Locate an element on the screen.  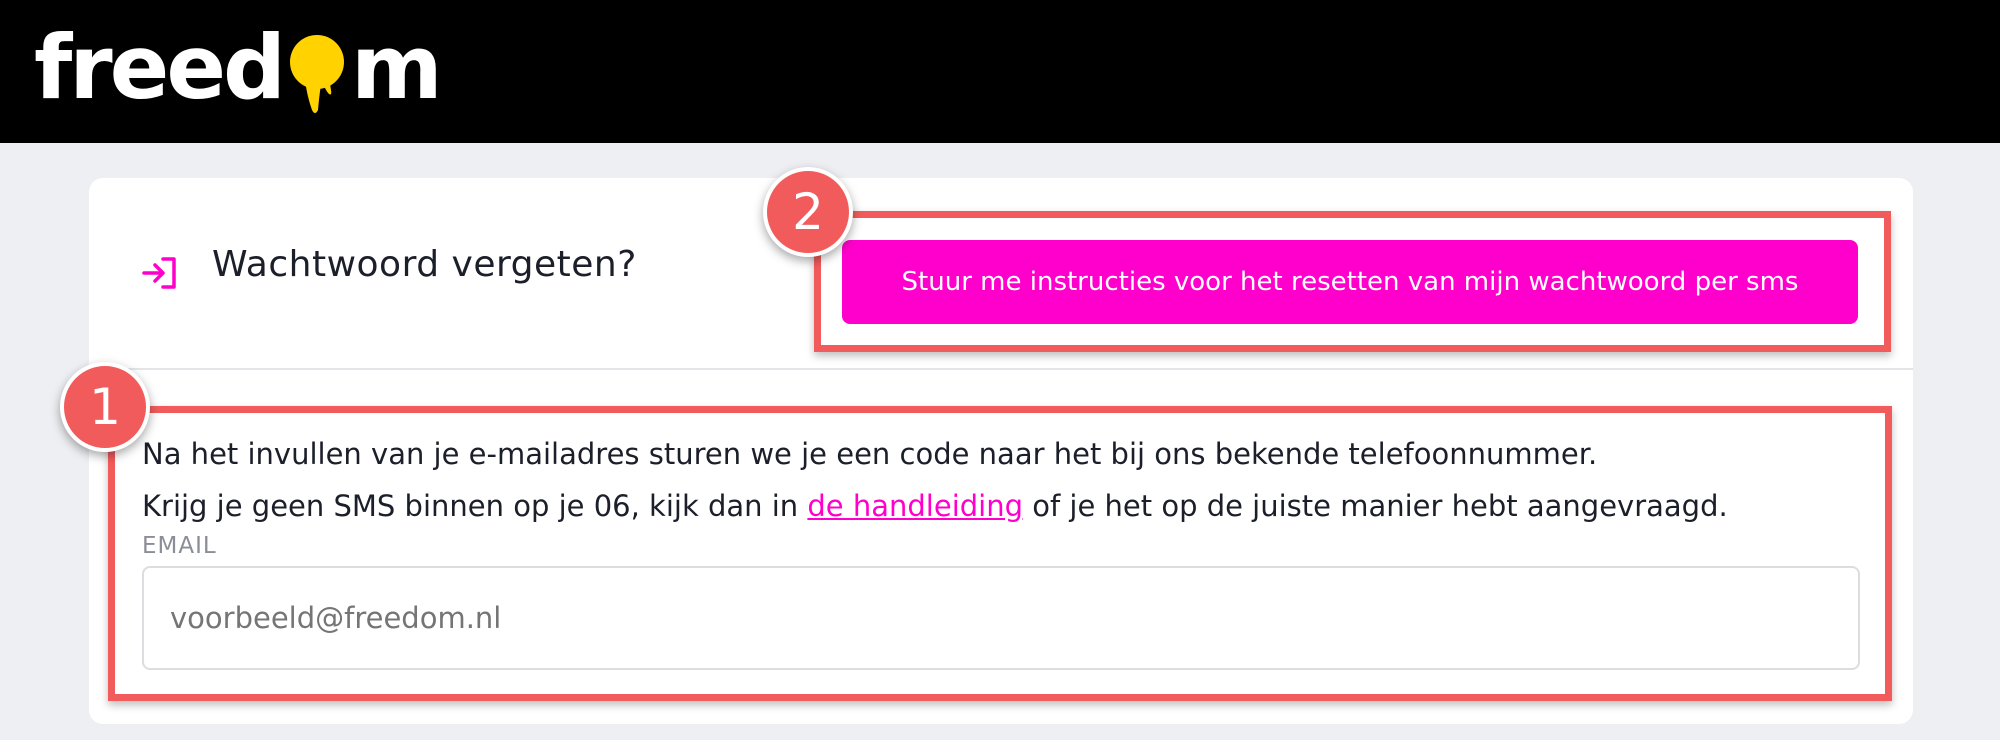
logo-text-right: m is located at coordinates (397, 67).